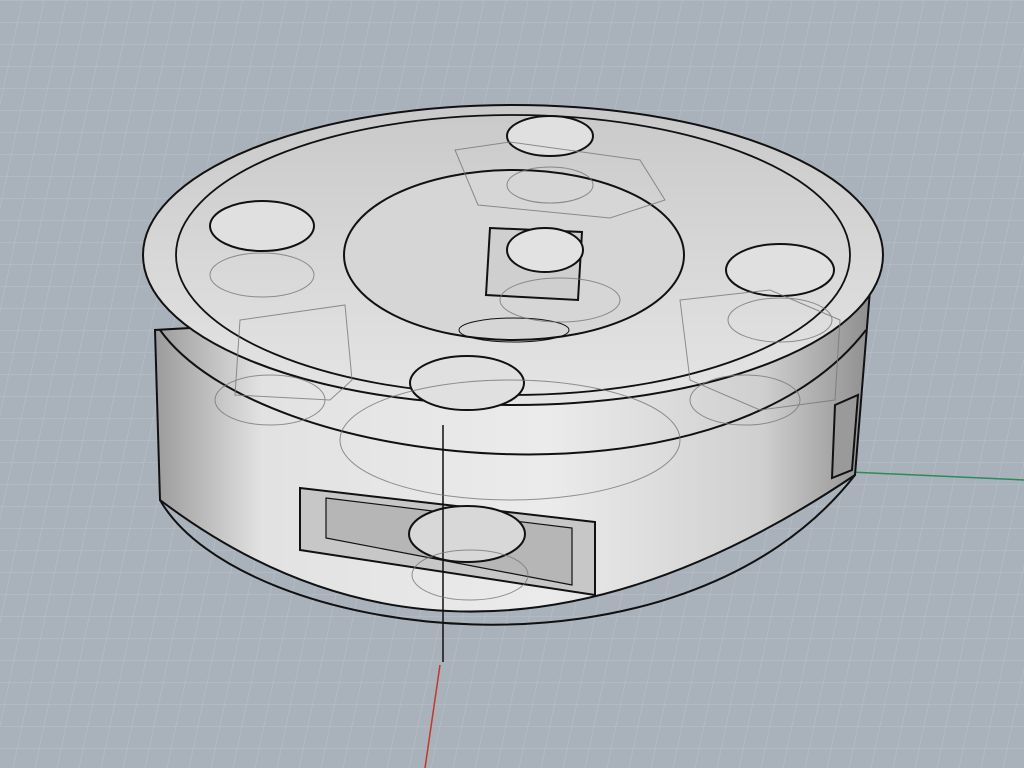 The width and height of the screenshot is (1024, 768). What do you see at coordinates (467, 383) in the screenshot?
I see `bolt-hole-front` at bounding box center [467, 383].